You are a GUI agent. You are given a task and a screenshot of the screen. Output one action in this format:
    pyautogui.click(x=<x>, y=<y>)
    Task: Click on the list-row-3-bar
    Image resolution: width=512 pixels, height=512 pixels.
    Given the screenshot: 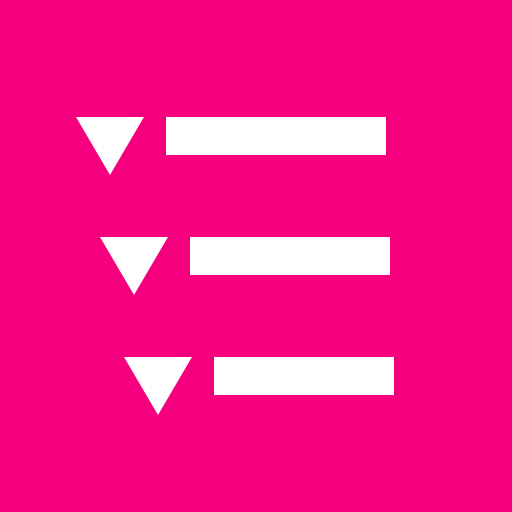 What is the action you would take?
    pyautogui.click(x=304, y=376)
    